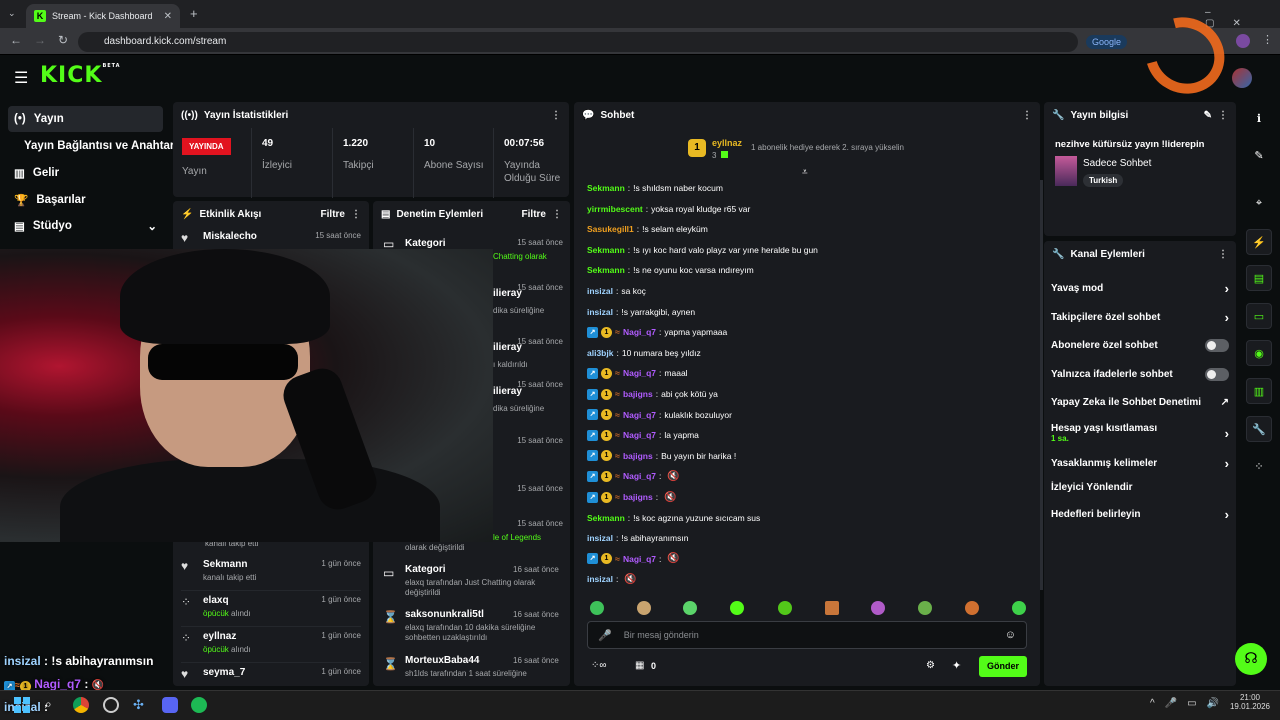  I want to click on discord-icon, so click(170, 705).